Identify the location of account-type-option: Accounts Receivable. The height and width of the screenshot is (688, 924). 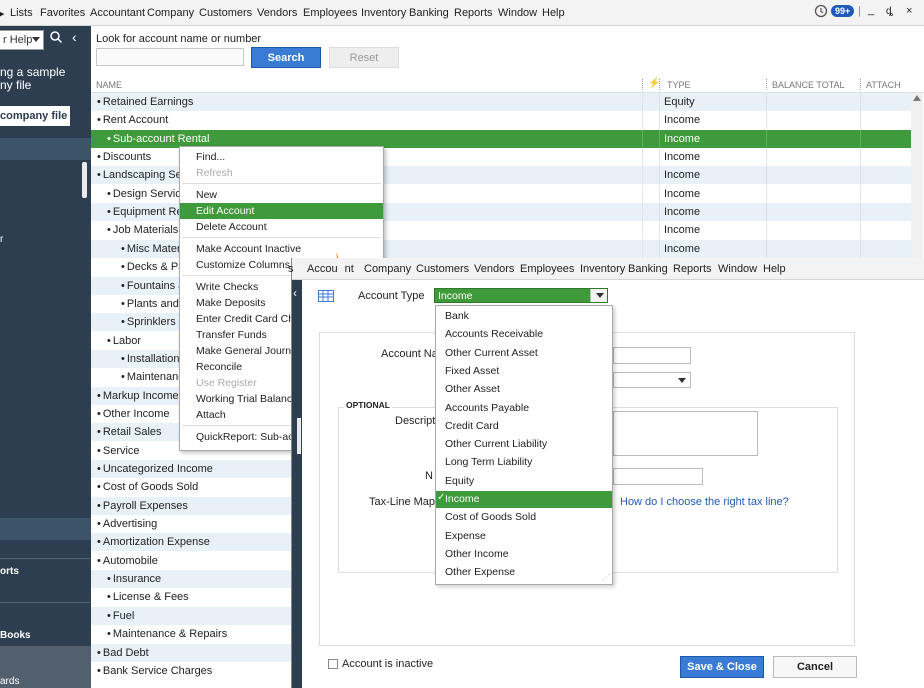
(524, 334).